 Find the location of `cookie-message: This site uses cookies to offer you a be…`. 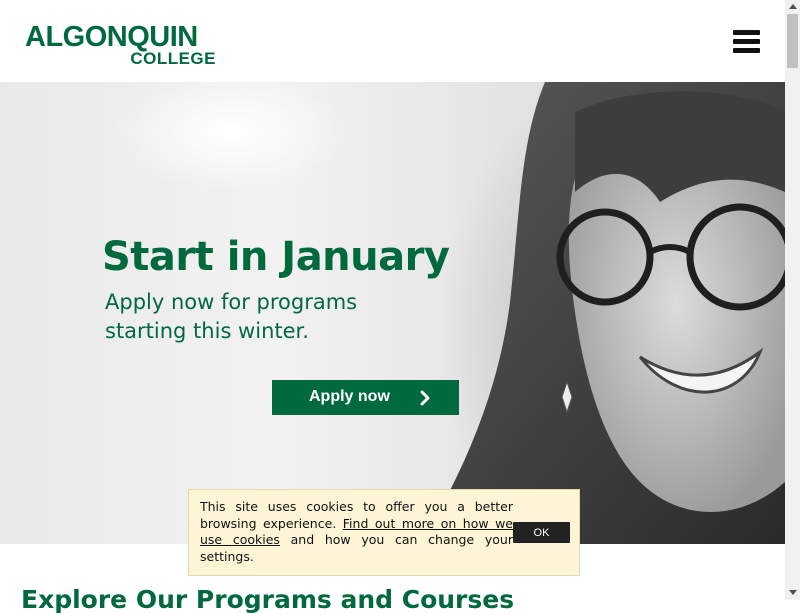

cookie-message: This site uses cookies to offer you a be… is located at coordinates (356, 532).